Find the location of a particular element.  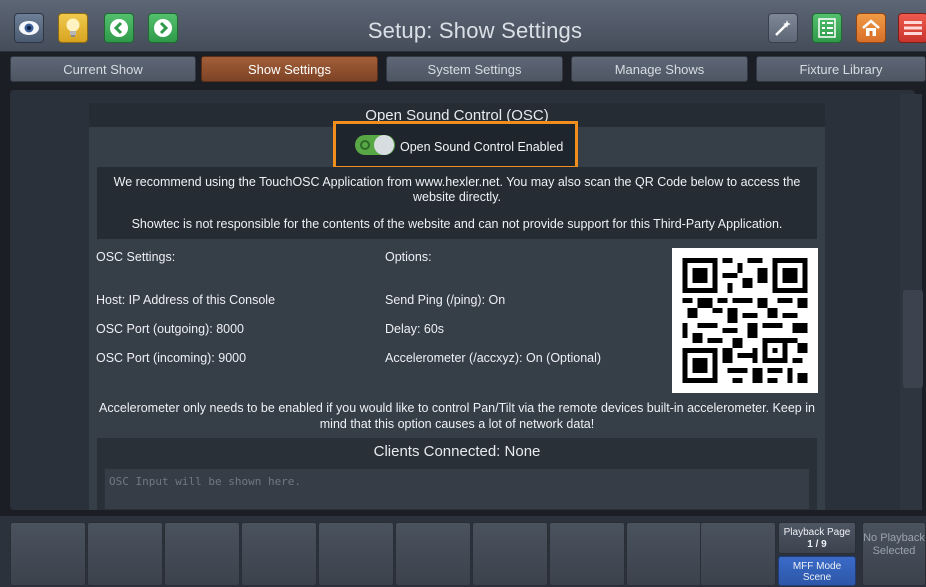

eye-button is located at coordinates (29, 28).